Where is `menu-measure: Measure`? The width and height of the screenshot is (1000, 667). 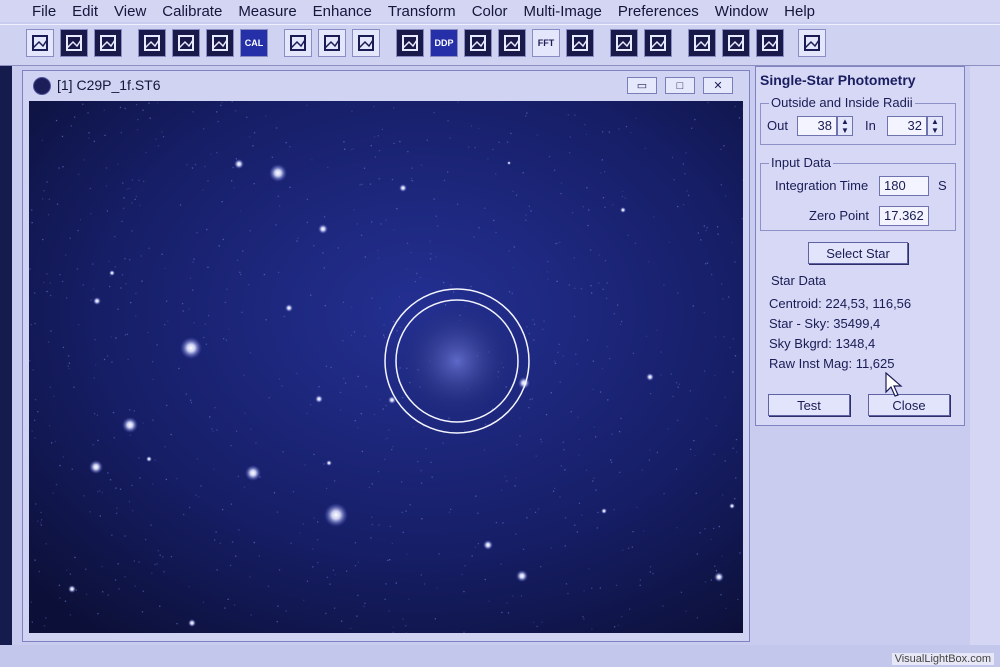
menu-measure: Measure is located at coordinates (265, 11).